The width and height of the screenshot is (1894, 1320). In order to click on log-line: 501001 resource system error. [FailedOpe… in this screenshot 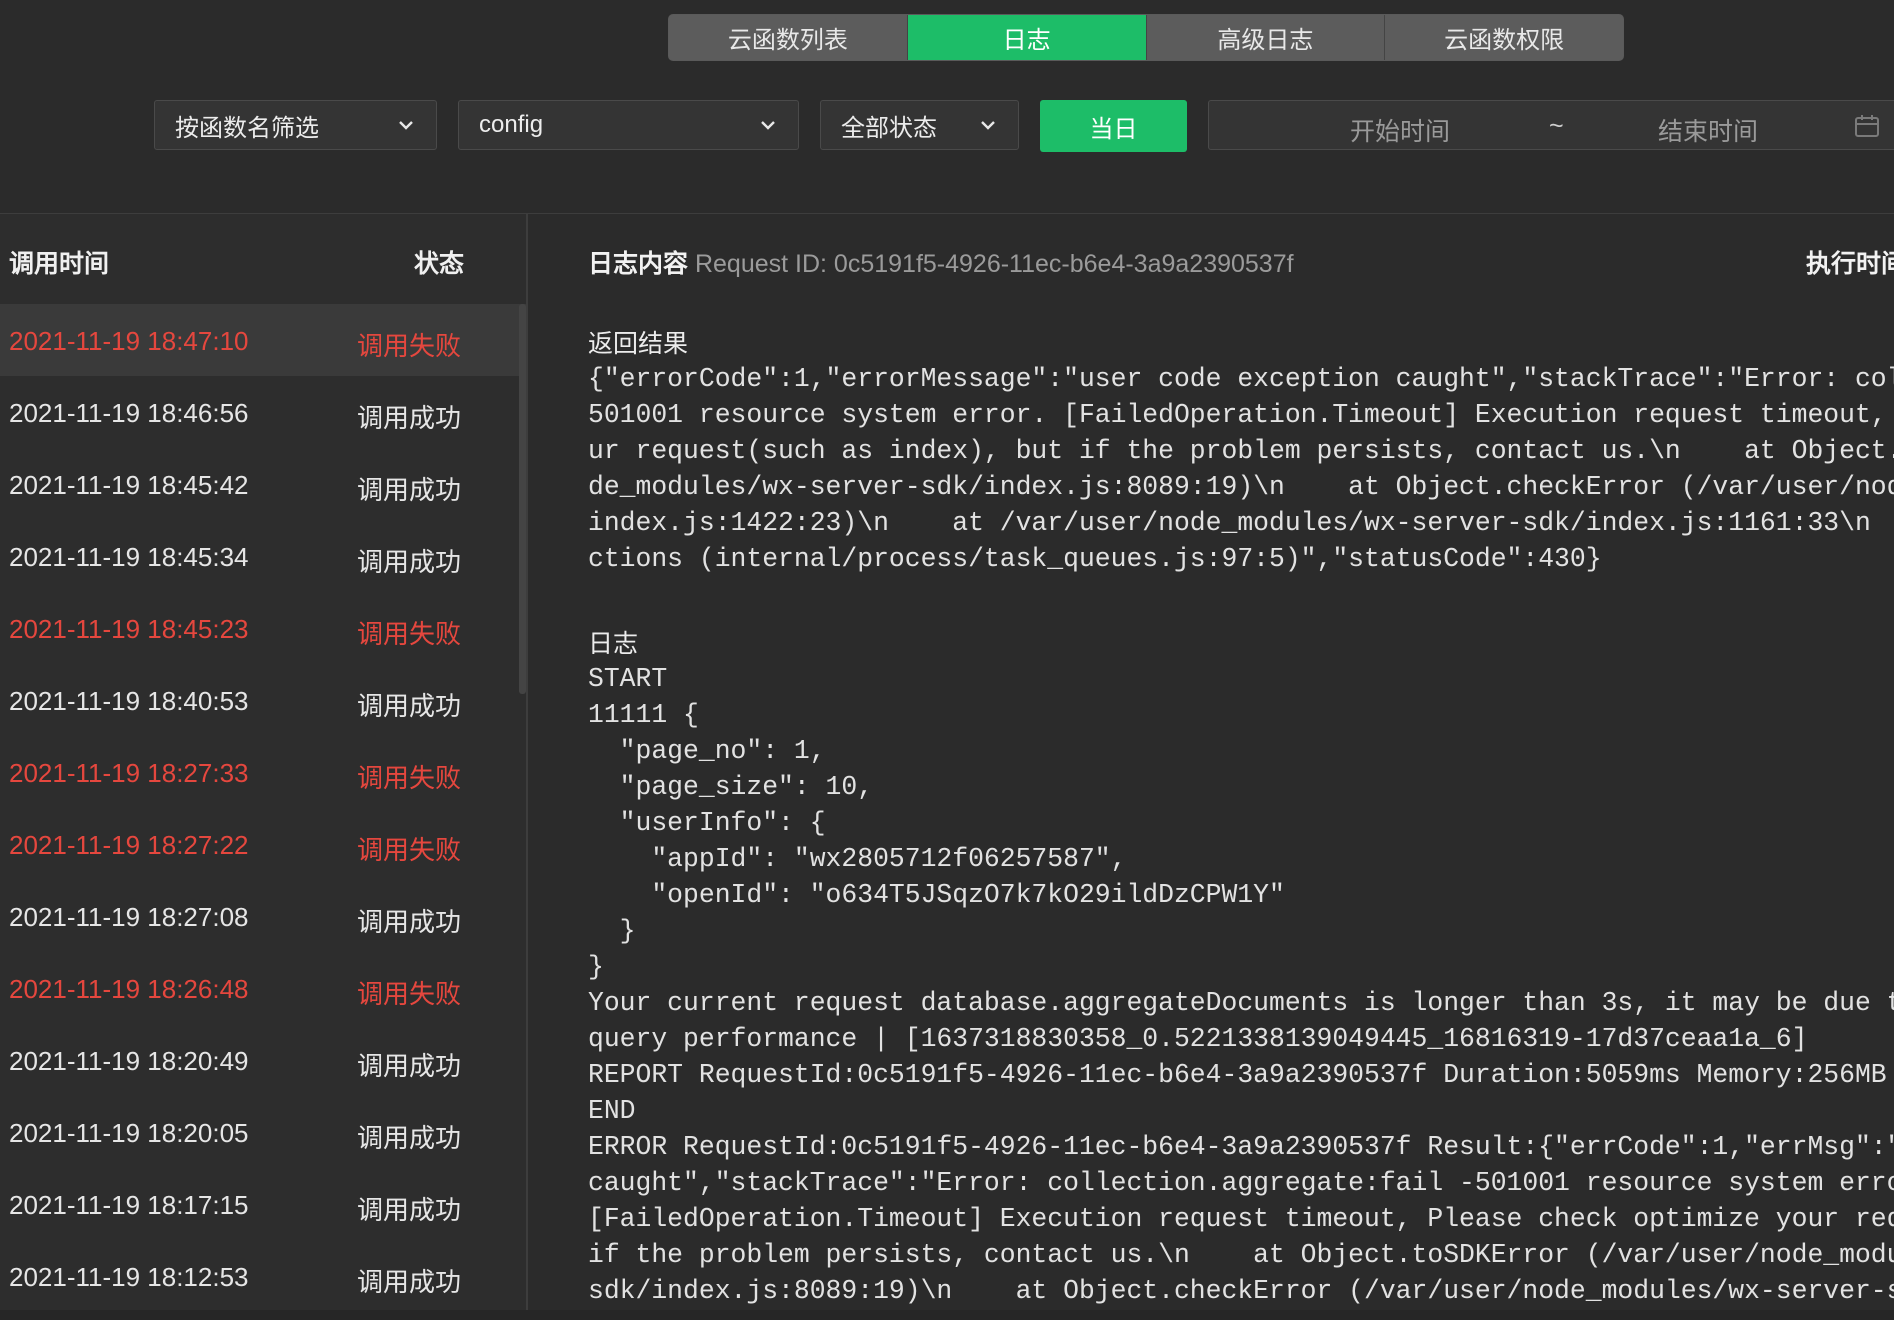, I will do `click(1241, 415)`.